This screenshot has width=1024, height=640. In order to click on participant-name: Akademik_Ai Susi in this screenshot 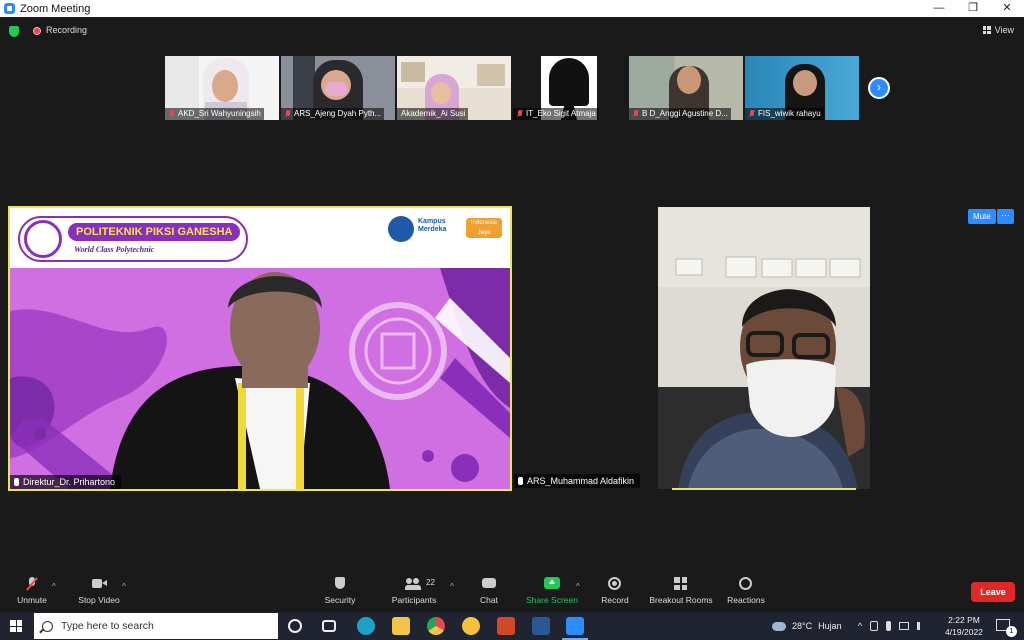, I will do `click(433, 113)`.